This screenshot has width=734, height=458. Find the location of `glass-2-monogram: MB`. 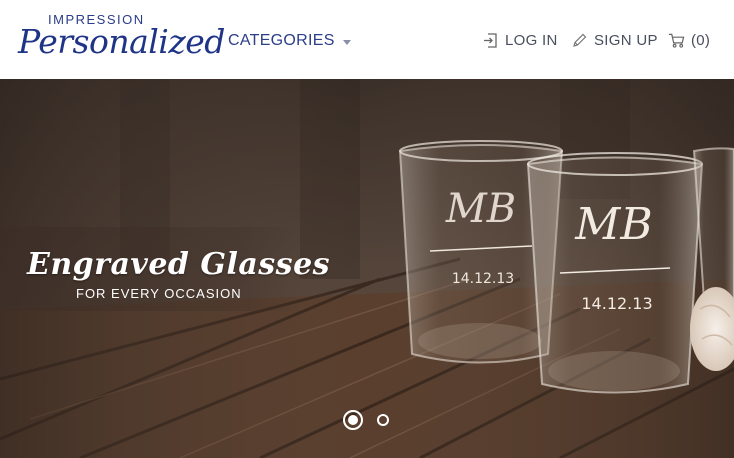

glass-2-monogram: MB is located at coordinates (613, 224).